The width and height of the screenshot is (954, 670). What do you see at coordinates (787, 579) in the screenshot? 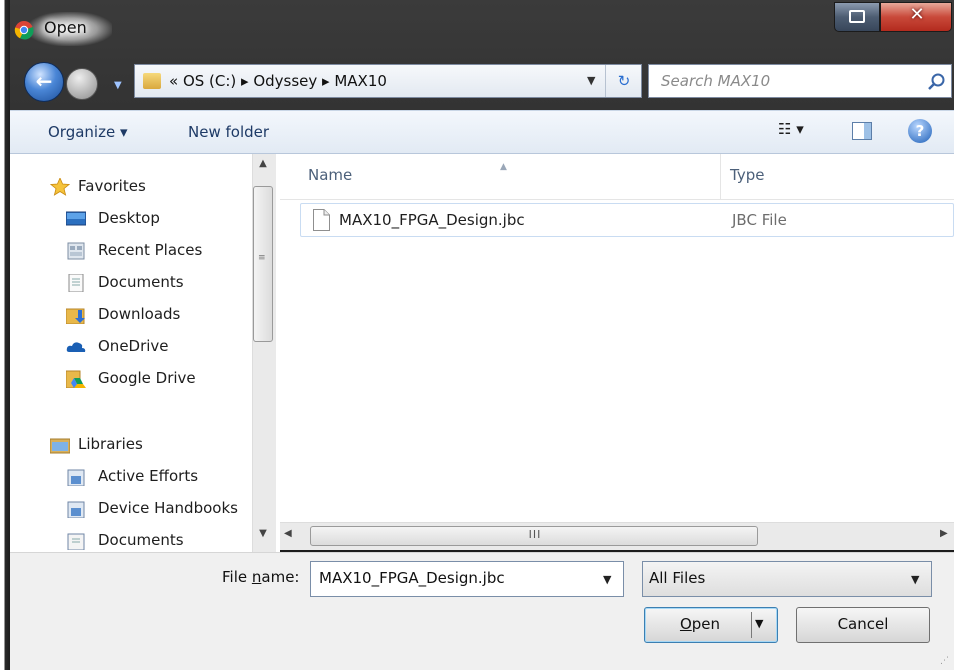
I see `file-type-filter: All Files ▼` at bounding box center [787, 579].